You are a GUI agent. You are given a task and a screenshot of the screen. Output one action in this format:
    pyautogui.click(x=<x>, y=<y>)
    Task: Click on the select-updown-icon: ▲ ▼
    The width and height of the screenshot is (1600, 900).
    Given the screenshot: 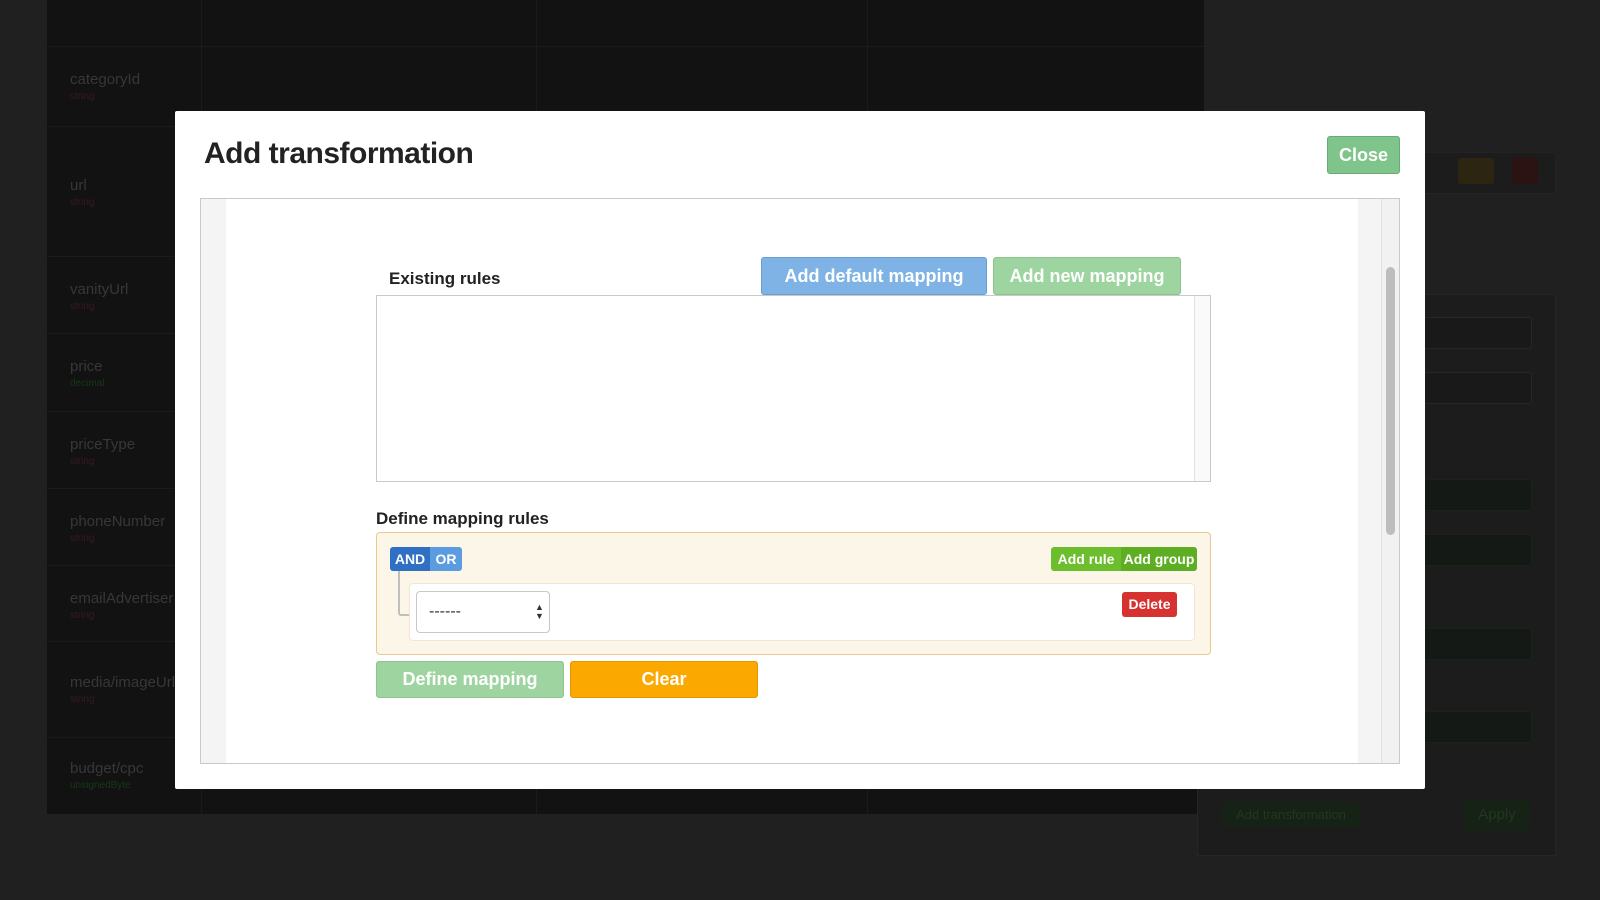 What is the action you would take?
    pyautogui.click(x=539, y=611)
    